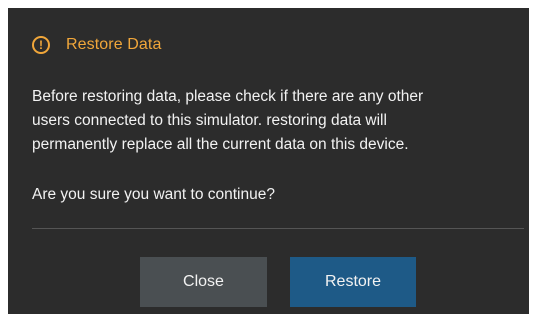  Describe the element at coordinates (203, 282) in the screenshot. I see `close-button: Close` at that location.